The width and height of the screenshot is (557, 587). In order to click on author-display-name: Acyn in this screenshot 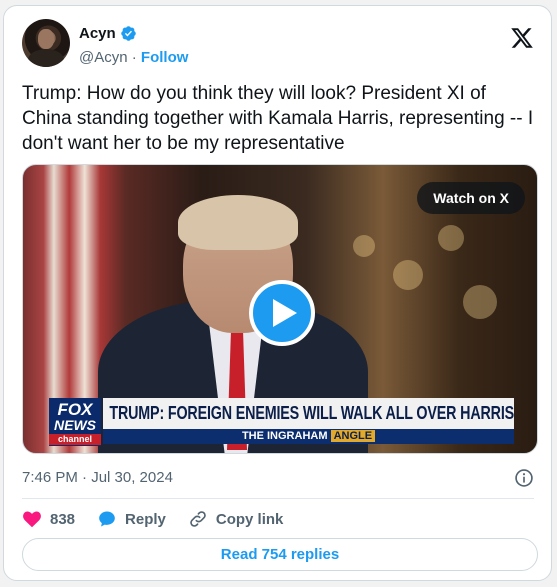, I will do `click(97, 33)`.